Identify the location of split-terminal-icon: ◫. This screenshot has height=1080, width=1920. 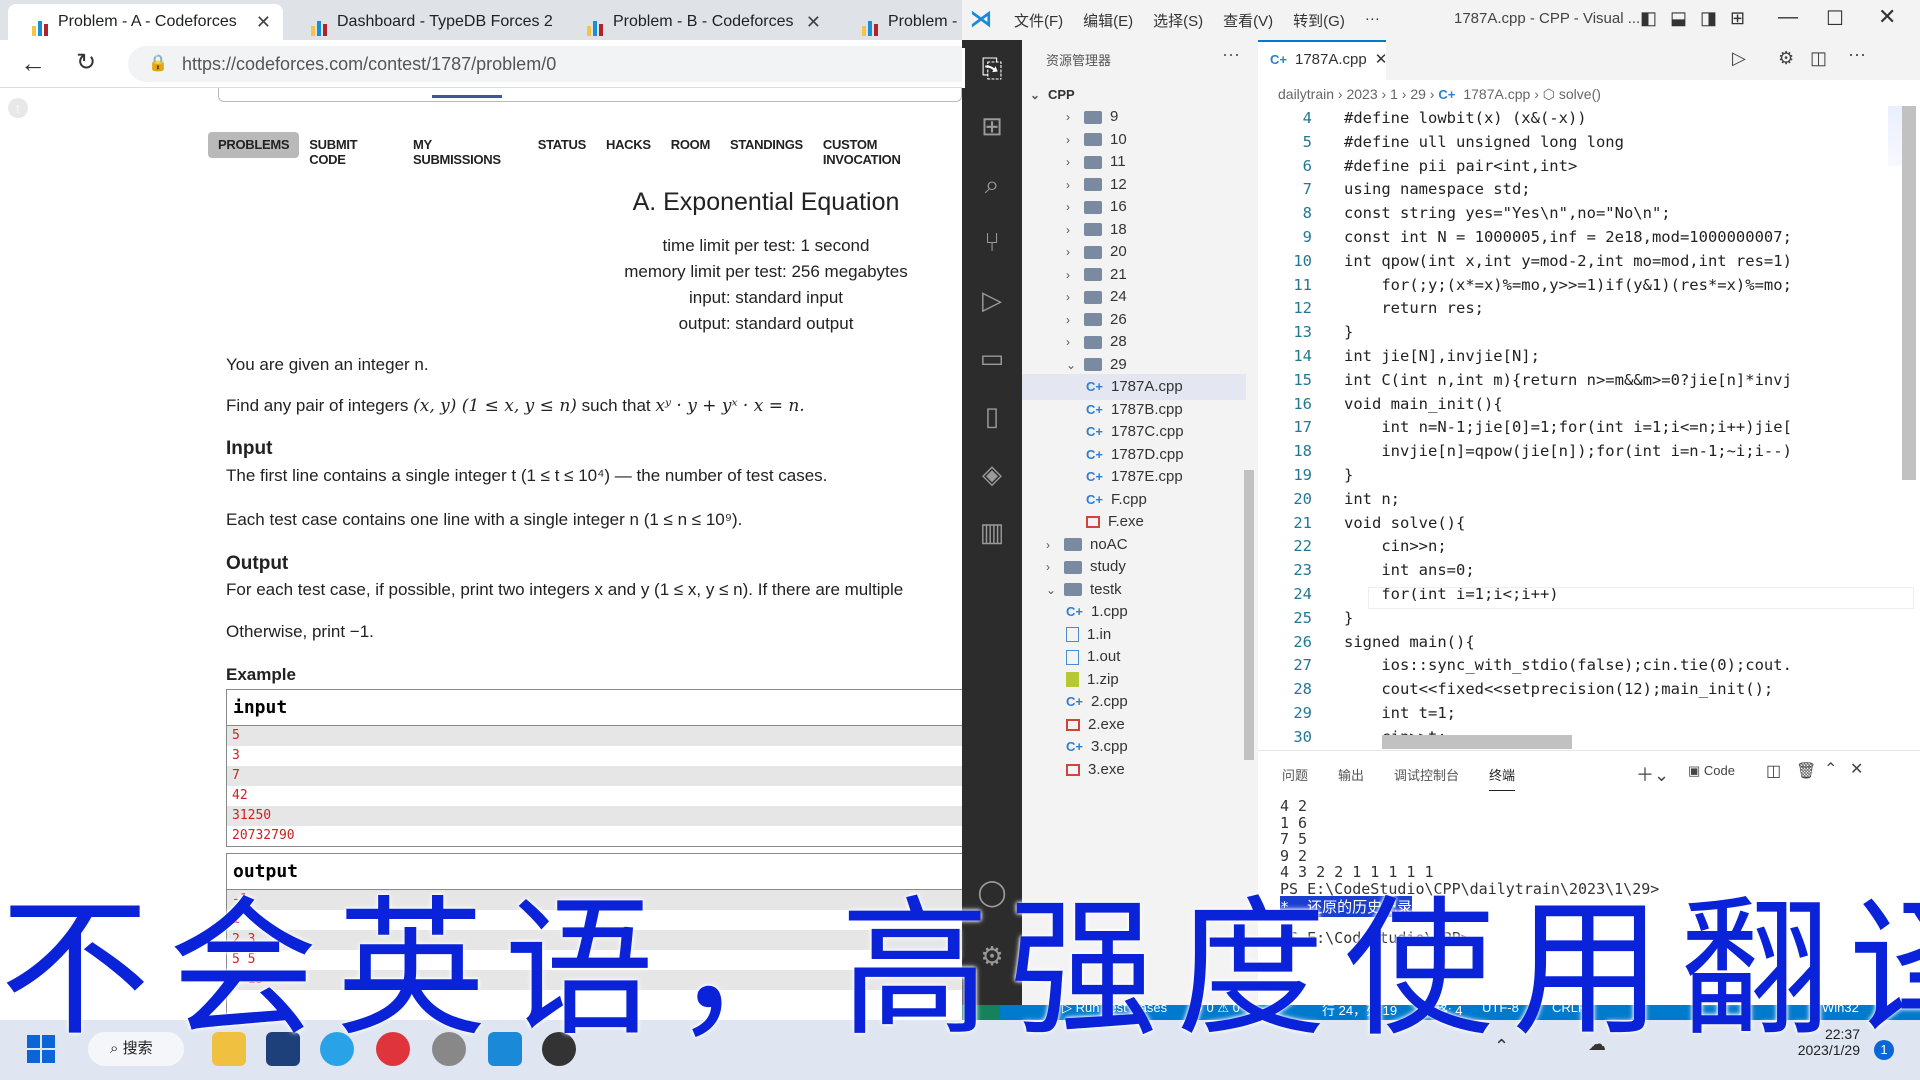
(1773, 771).